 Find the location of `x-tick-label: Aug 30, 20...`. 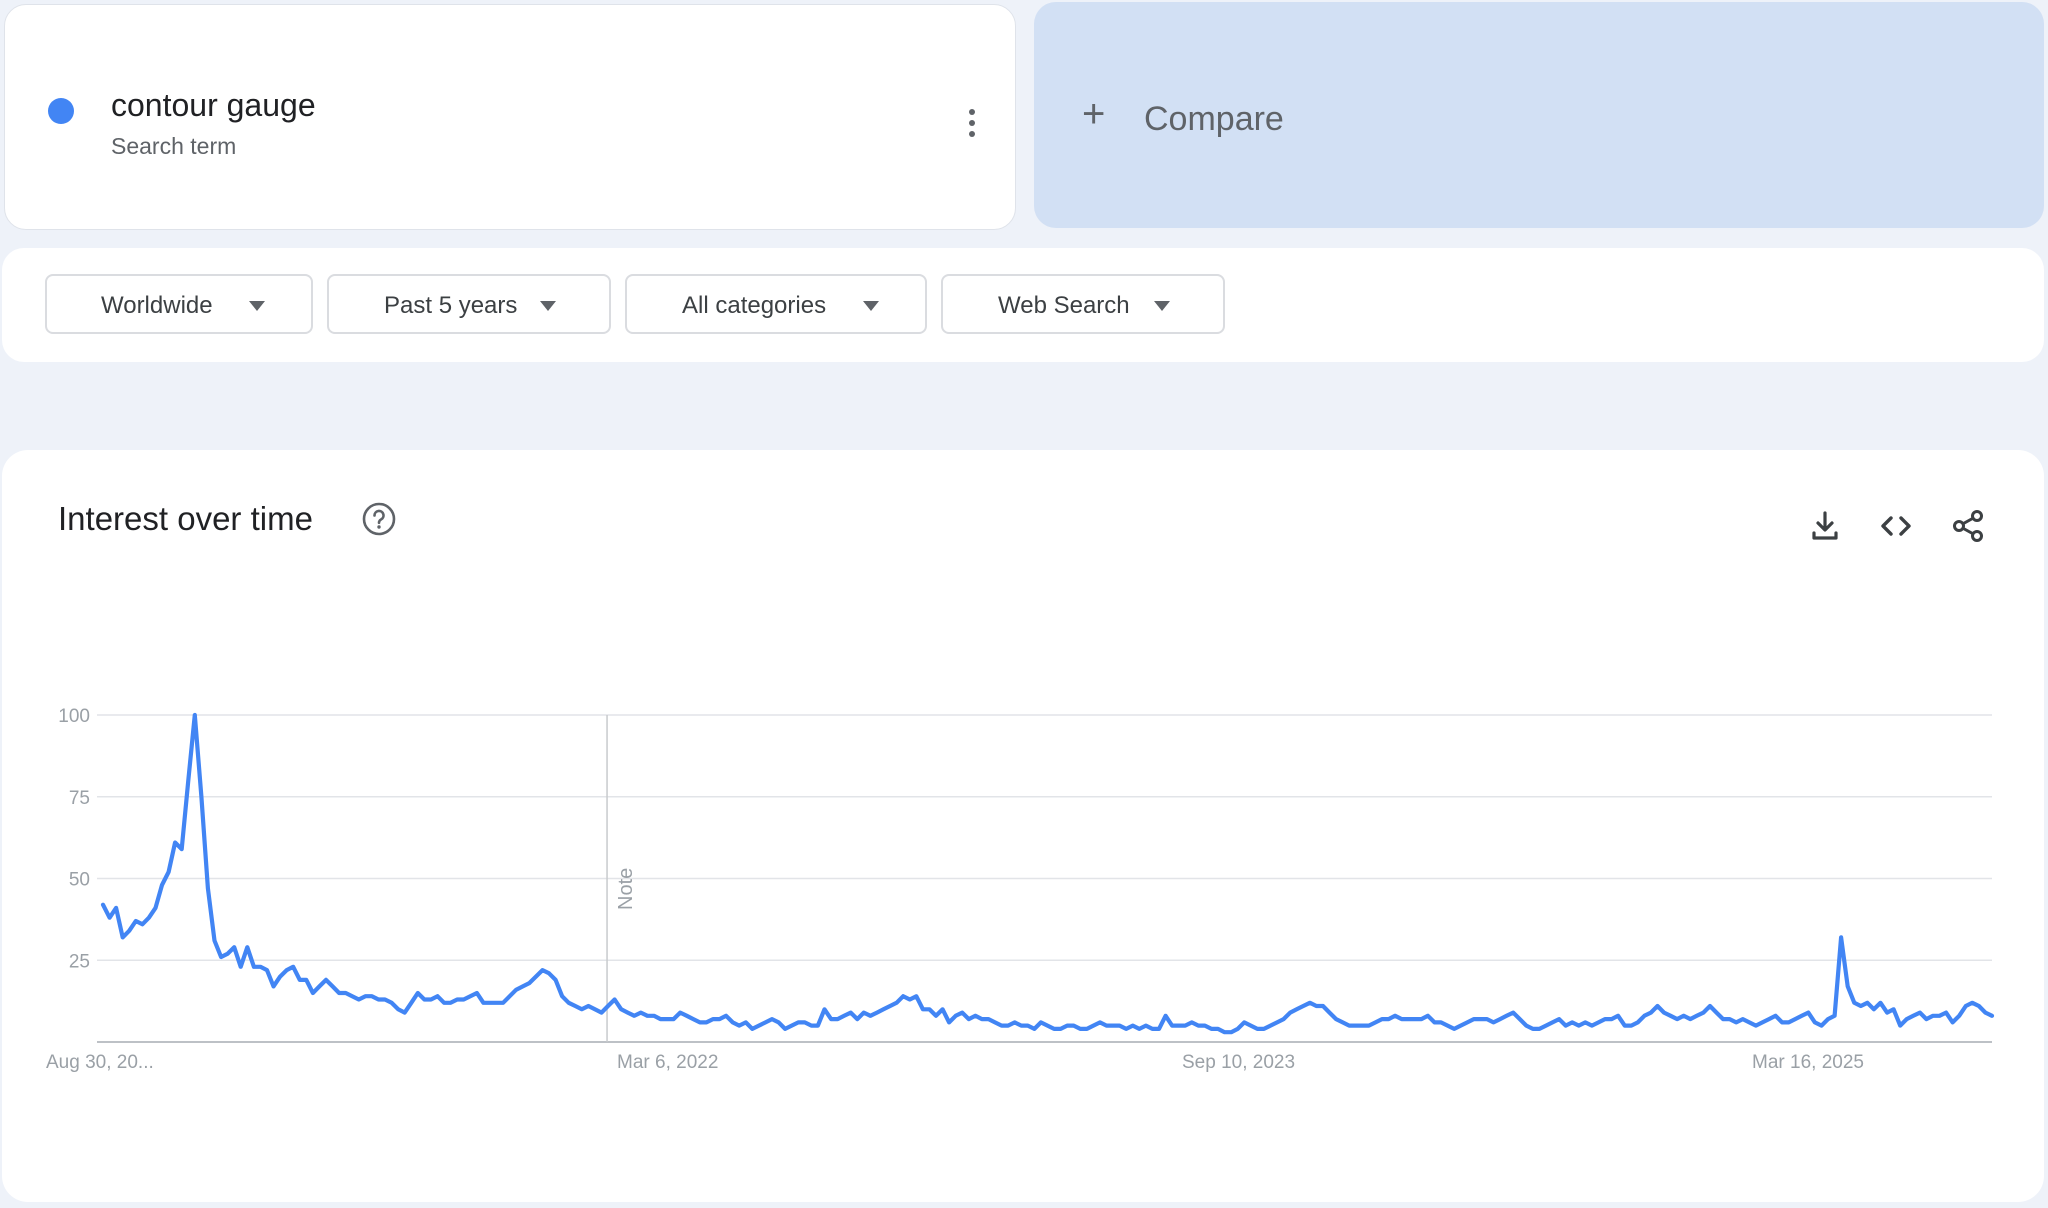

x-tick-label: Aug 30, 20... is located at coordinates (100, 1062).